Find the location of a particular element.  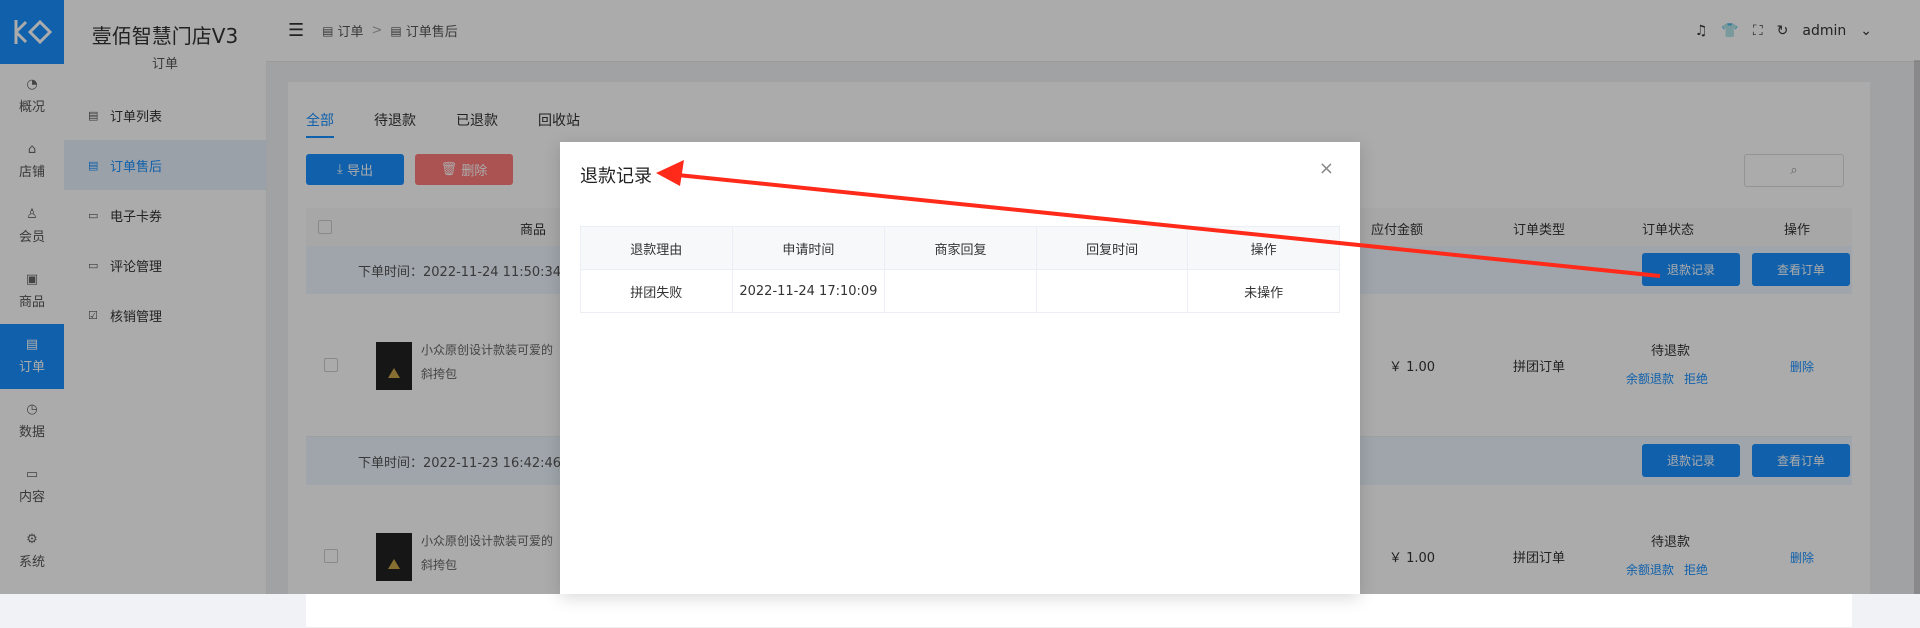

page-scrollbar is located at coordinates (1917, 327).